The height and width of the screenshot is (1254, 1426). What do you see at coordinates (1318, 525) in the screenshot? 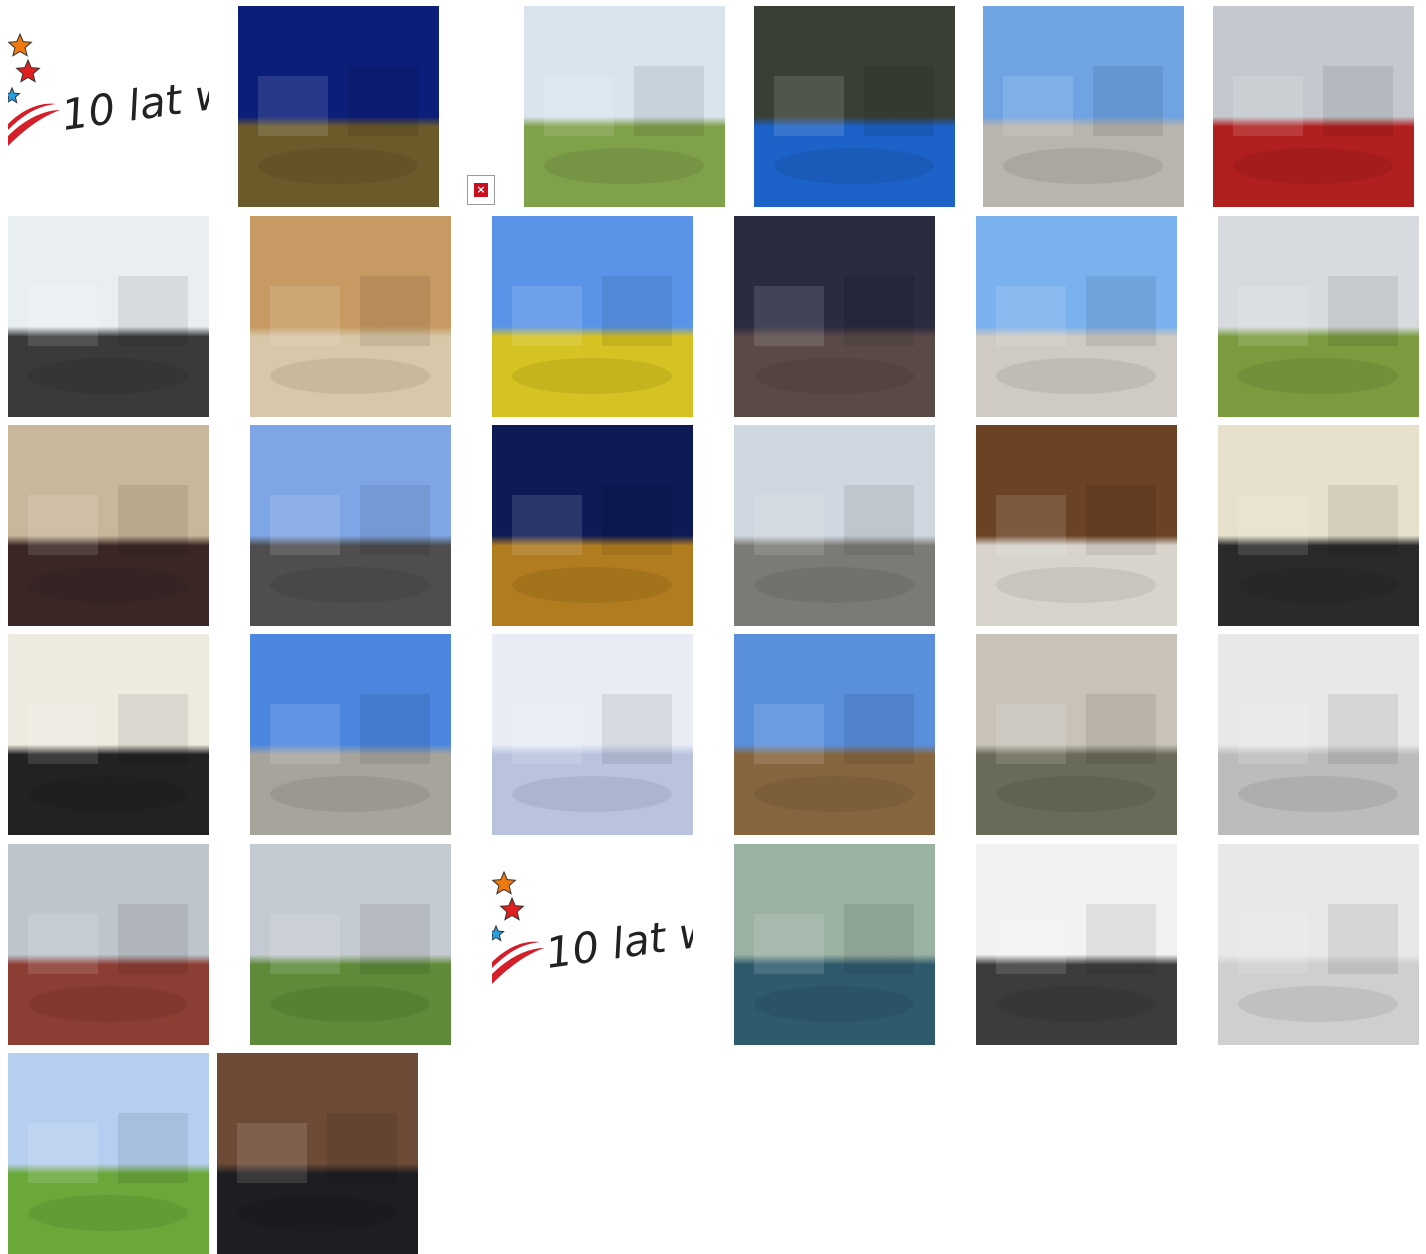
I see `award-winners-group-thumbnail` at bounding box center [1318, 525].